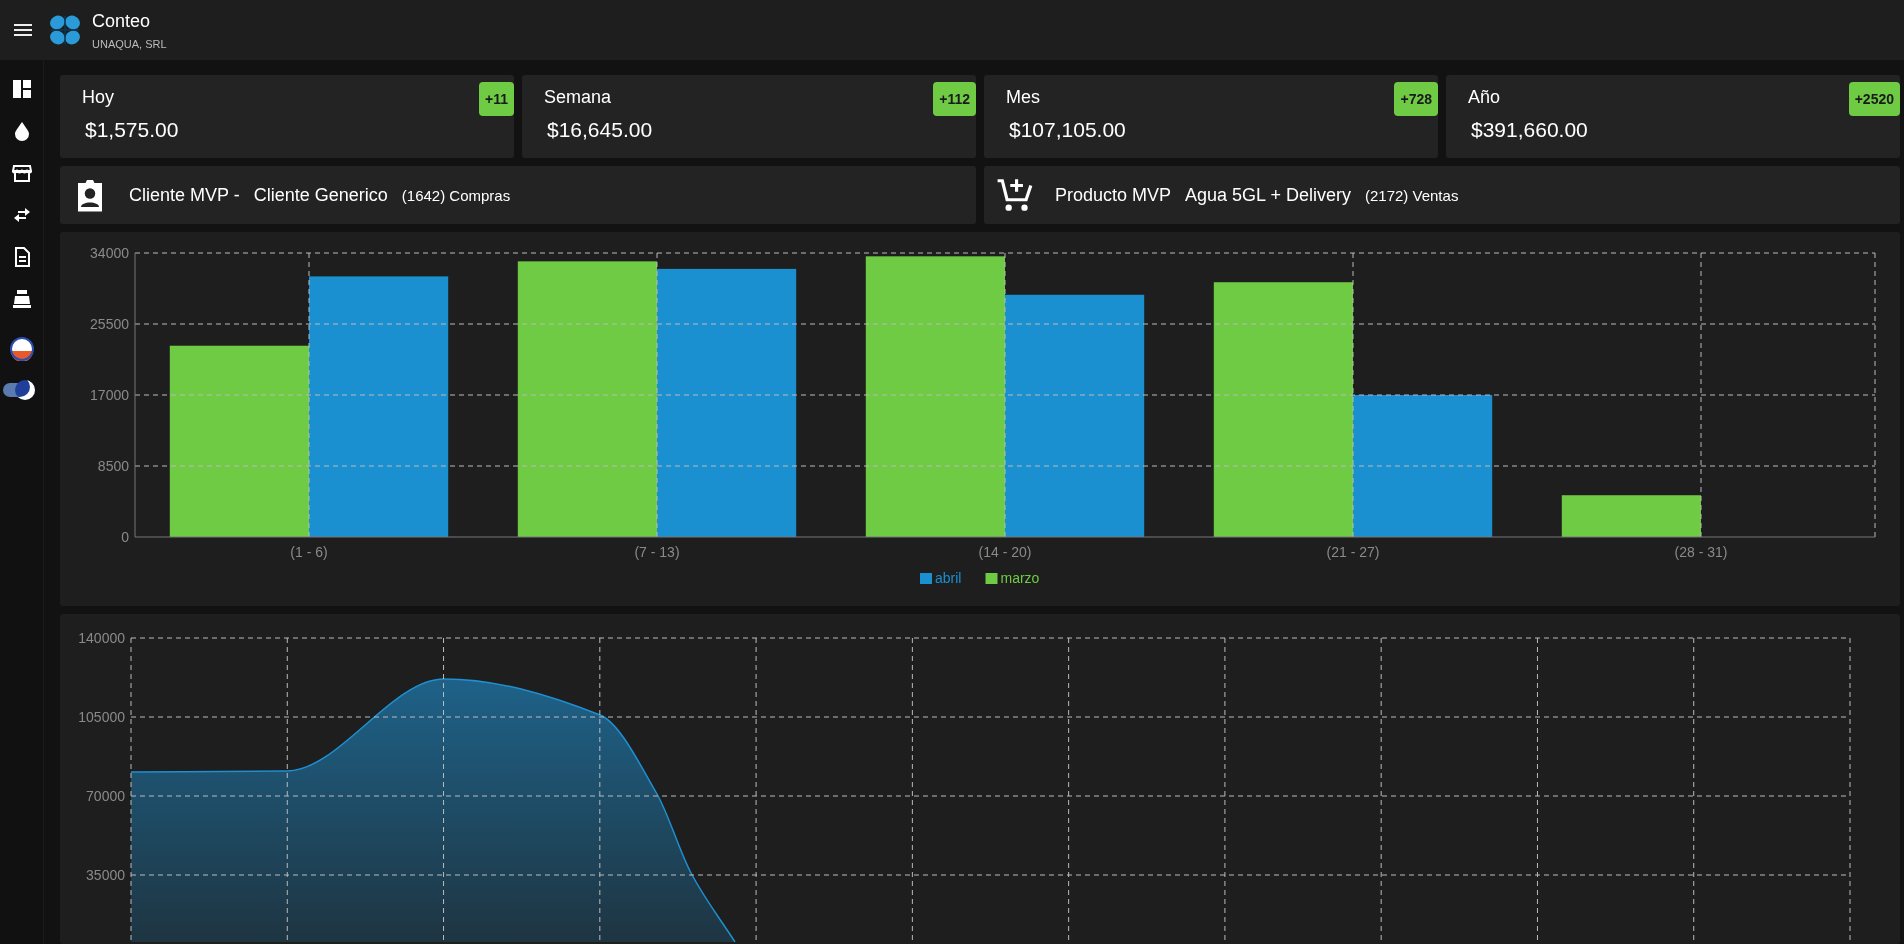 The width and height of the screenshot is (1904, 944). What do you see at coordinates (954, 99) in the screenshot?
I see `count-badge: +112` at bounding box center [954, 99].